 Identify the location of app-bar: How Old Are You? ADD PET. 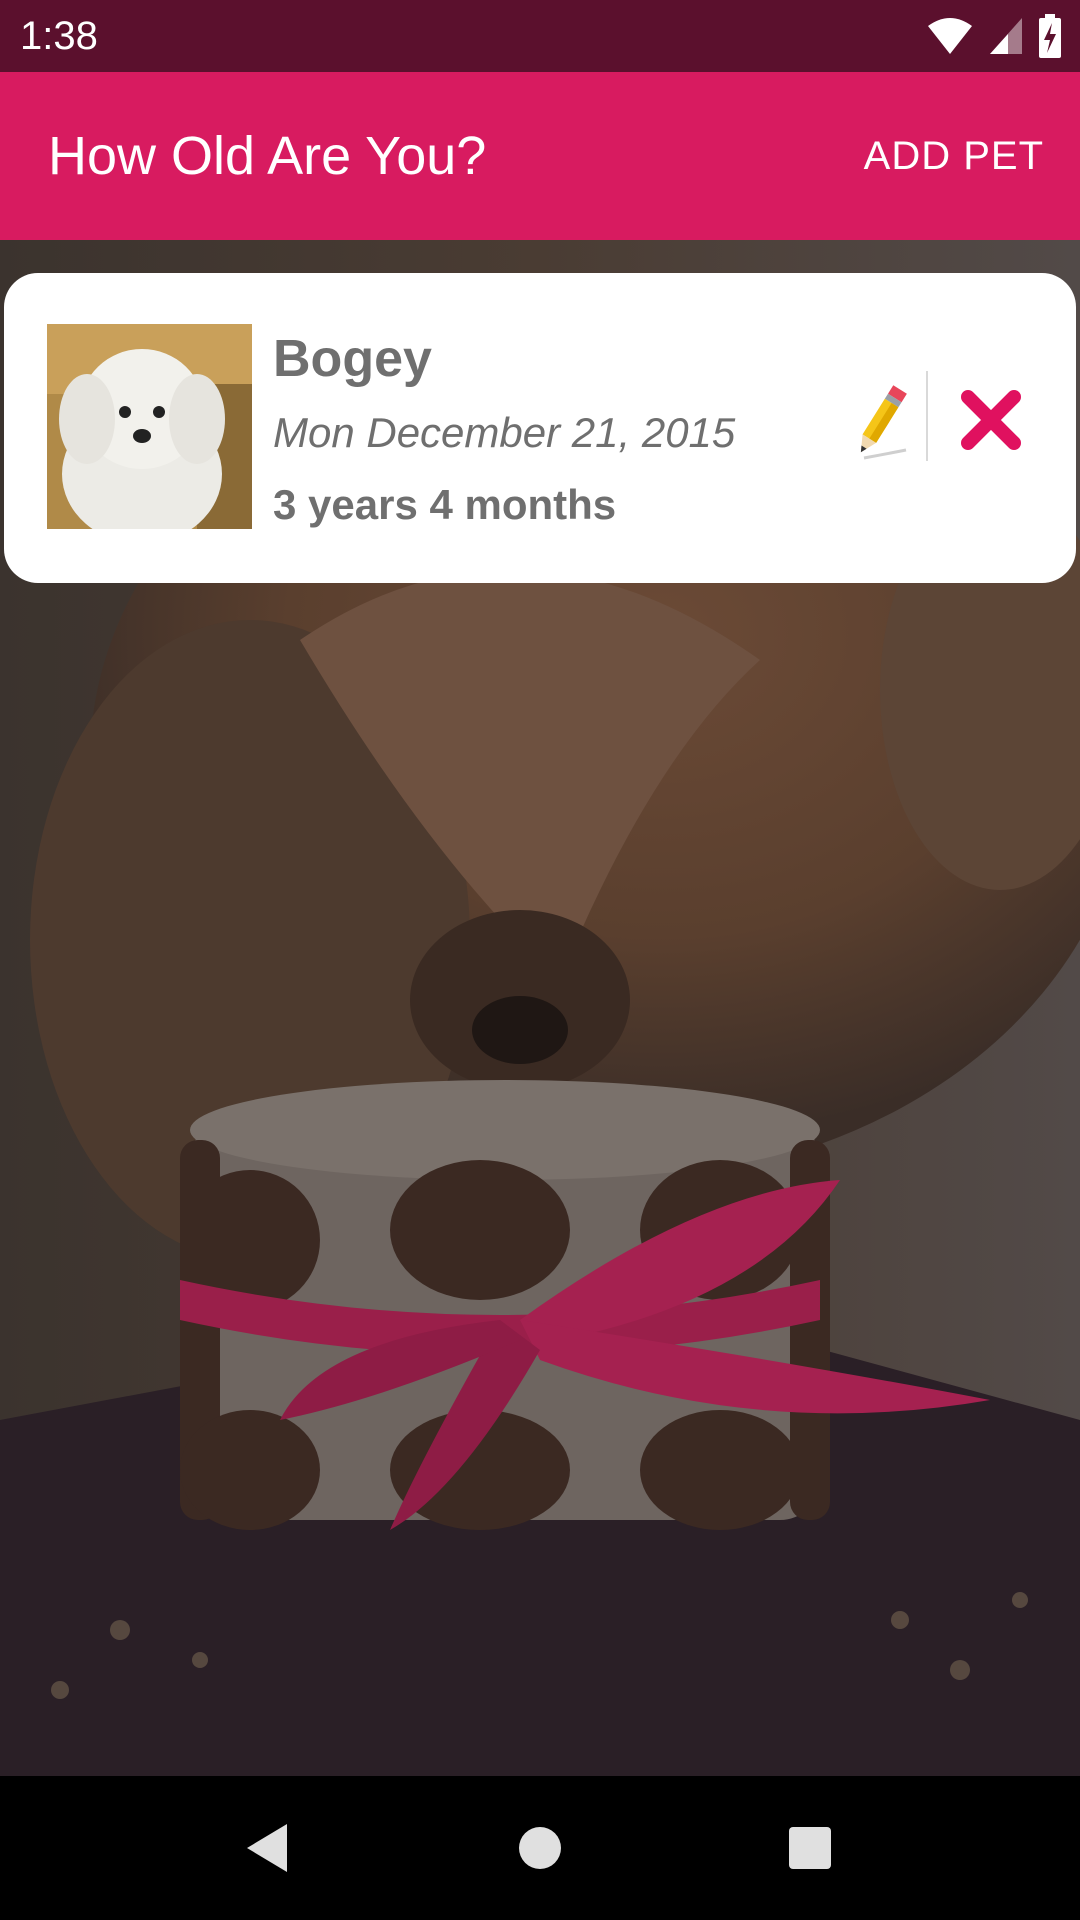
(540, 156).